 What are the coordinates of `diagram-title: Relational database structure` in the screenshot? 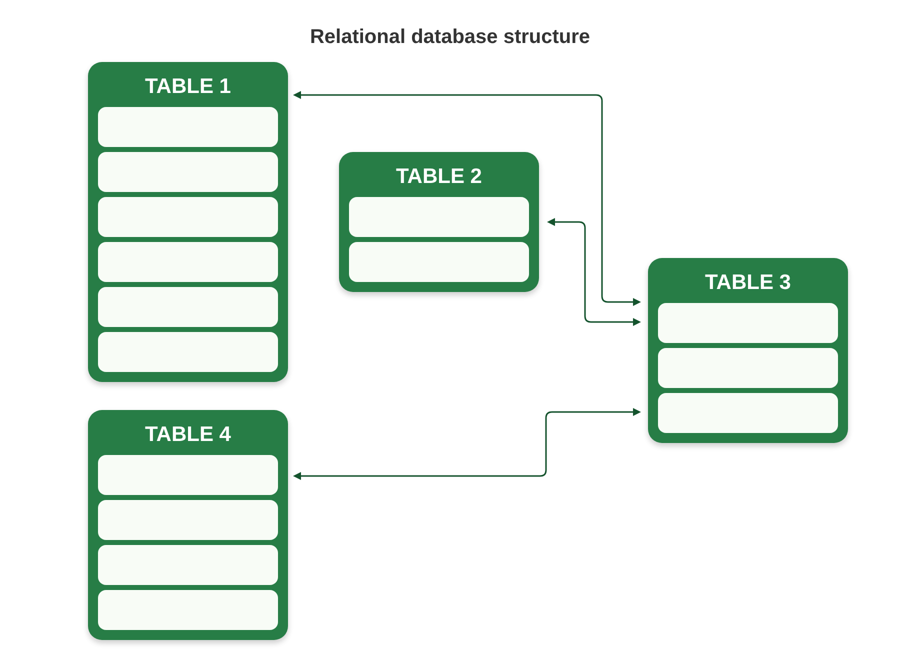 It's located at (450, 37).